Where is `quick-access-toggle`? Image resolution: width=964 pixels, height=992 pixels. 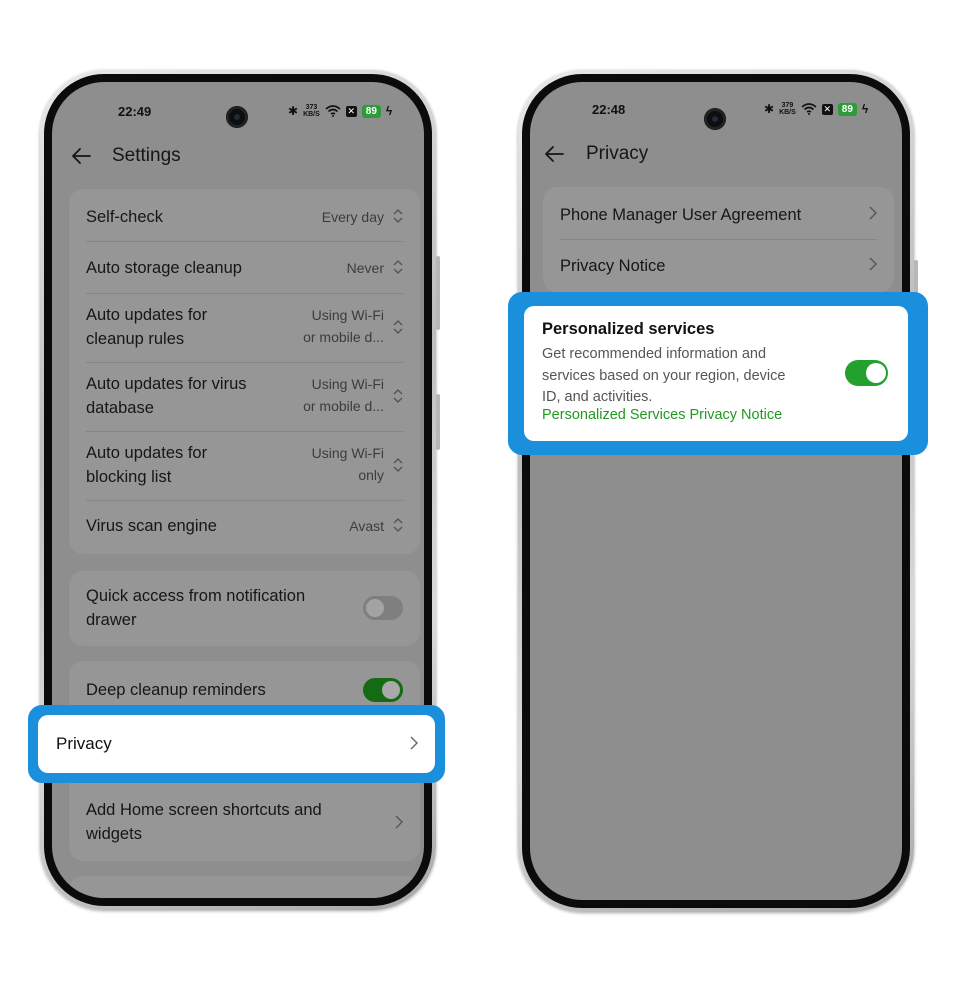
quick-access-toggle is located at coordinates (383, 608).